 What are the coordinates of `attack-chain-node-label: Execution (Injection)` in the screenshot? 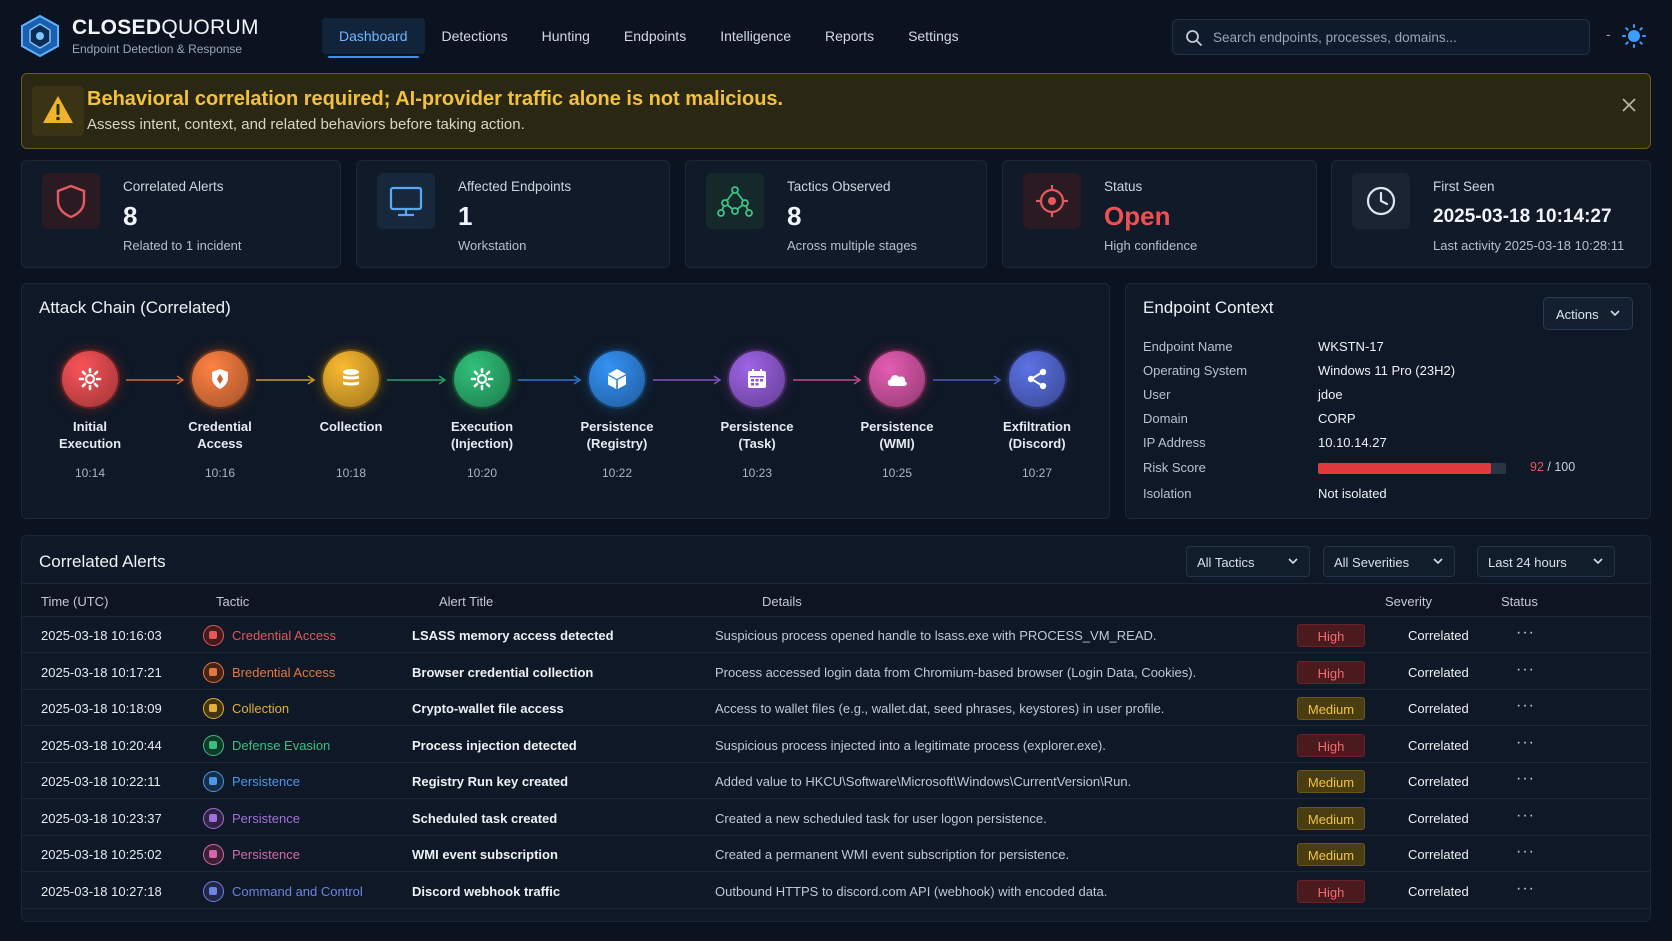 It's located at (482, 435).